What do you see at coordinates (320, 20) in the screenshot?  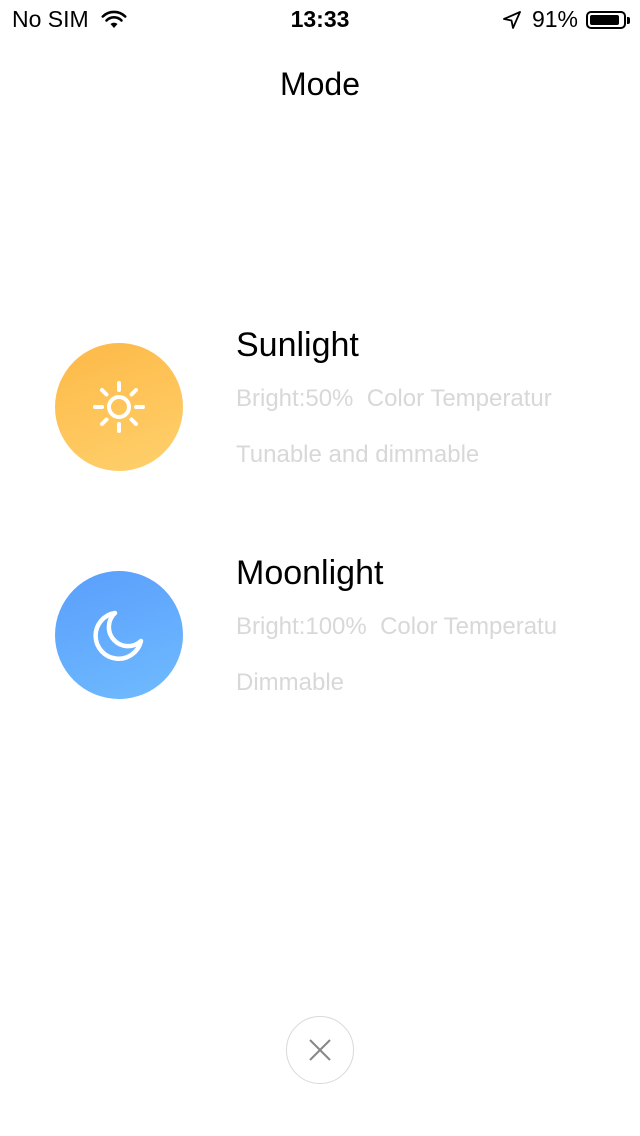 I see `status-bar: No SIM 13:33 91%` at bounding box center [320, 20].